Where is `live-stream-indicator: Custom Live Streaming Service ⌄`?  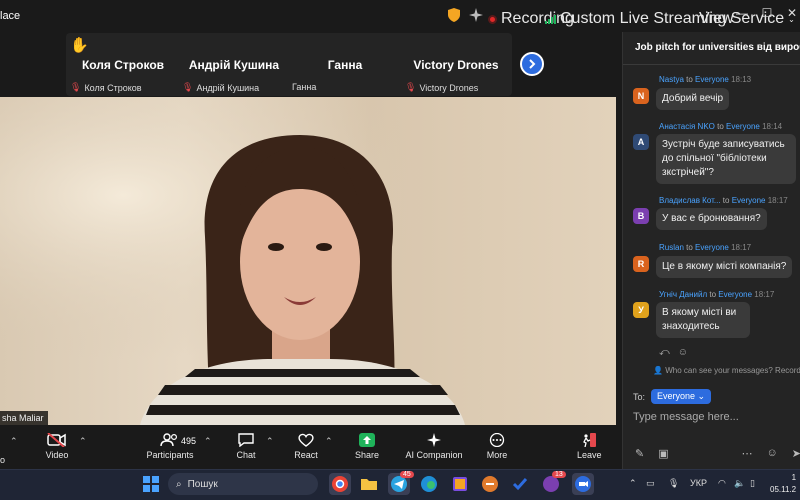 live-stream-indicator: Custom Live Streaming Service ⌄ is located at coordinates (670, 19).